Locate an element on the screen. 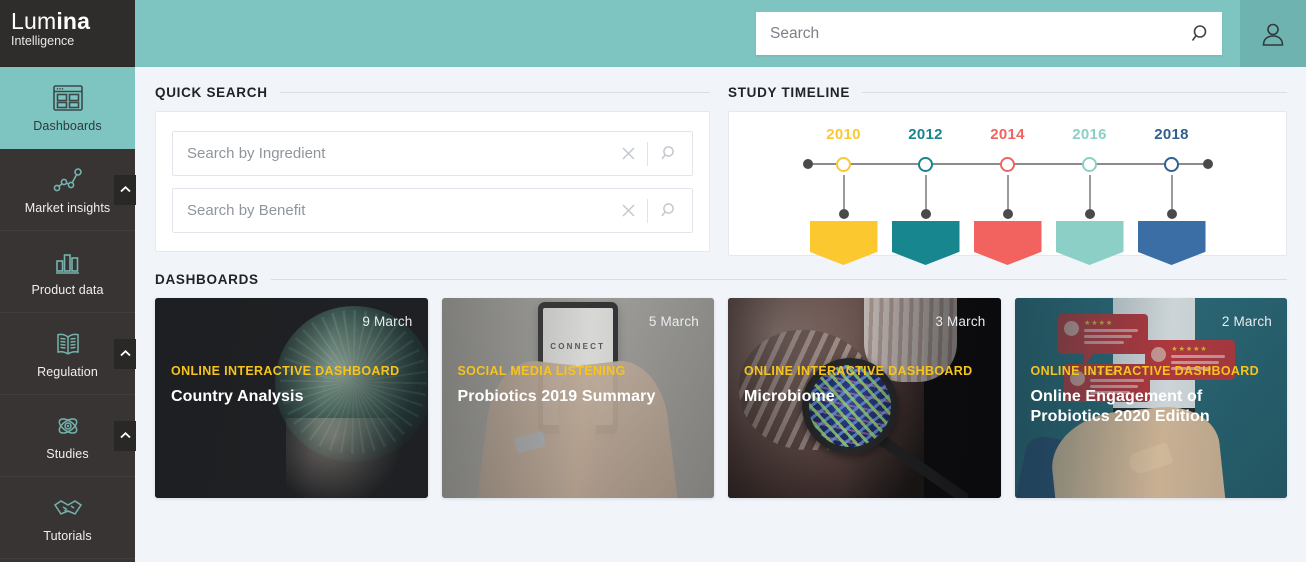  timeline-axis is located at coordinates (1007, 164).